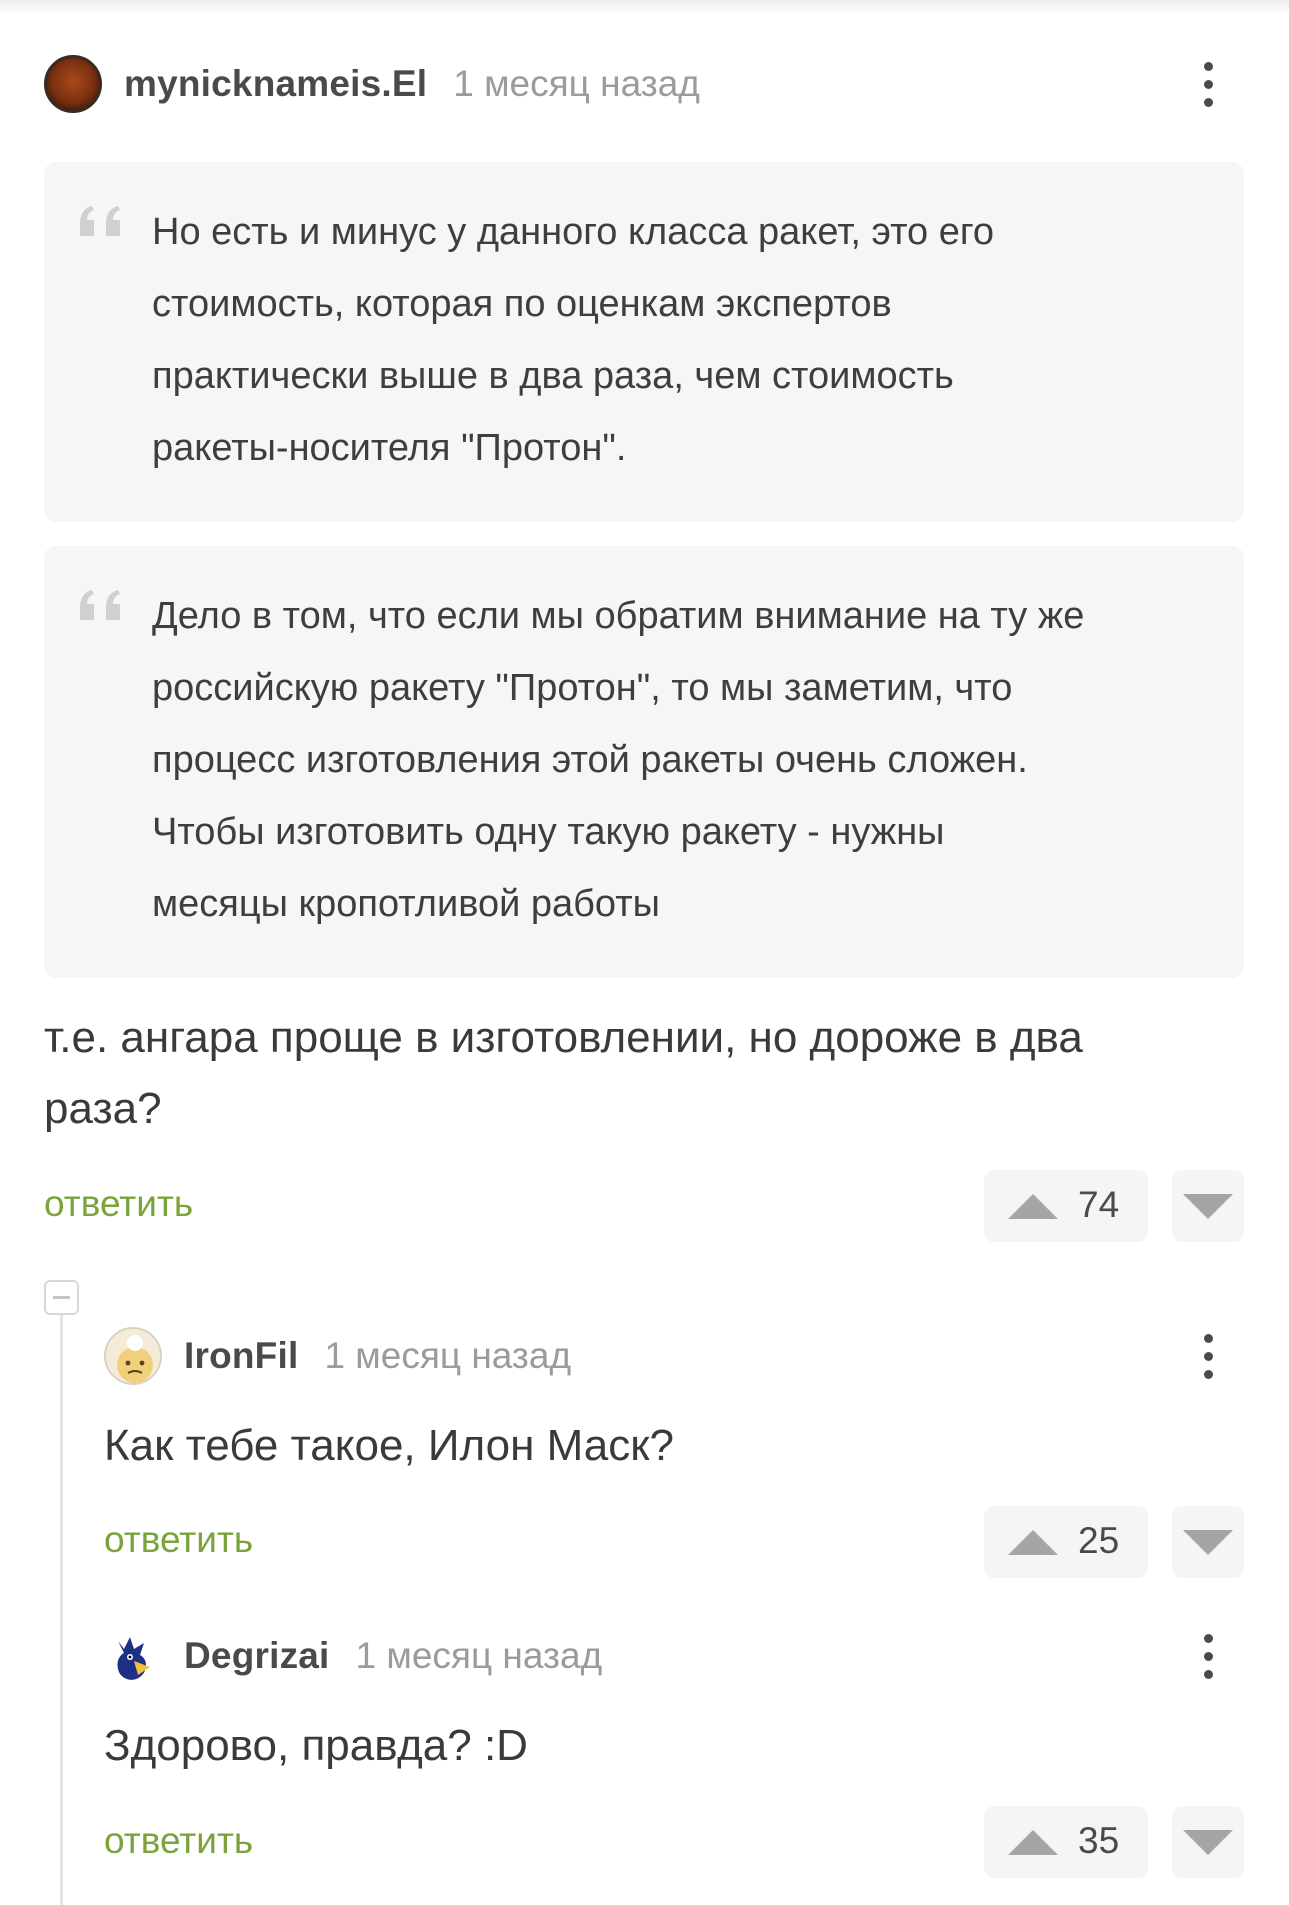 The height and width of the screenshot is (1905, 1289). I want to click on rating-count: 25, so click(1099, 1540).